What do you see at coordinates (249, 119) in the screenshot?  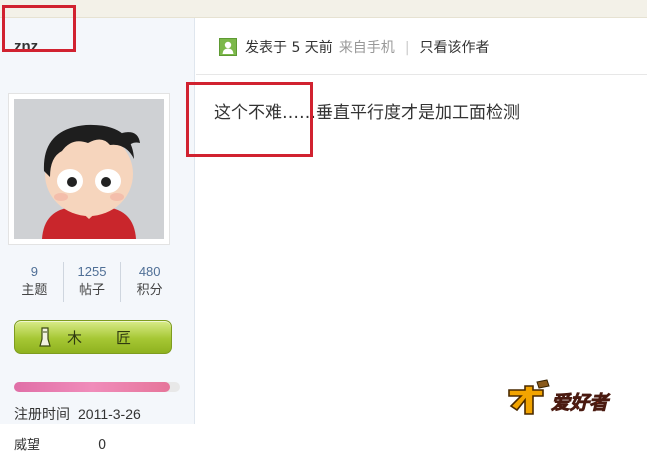 I see `highlight-box-content` at bounding box center [249, 119].